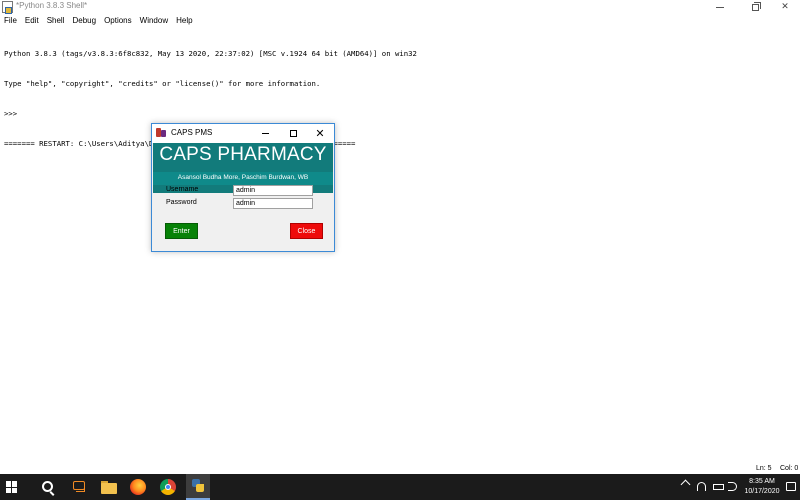 The width and height of the screenshot is (800, 500). Describe the element at coordinates (273, 203) in the screenshot. I see `password-input: admin` at that location.